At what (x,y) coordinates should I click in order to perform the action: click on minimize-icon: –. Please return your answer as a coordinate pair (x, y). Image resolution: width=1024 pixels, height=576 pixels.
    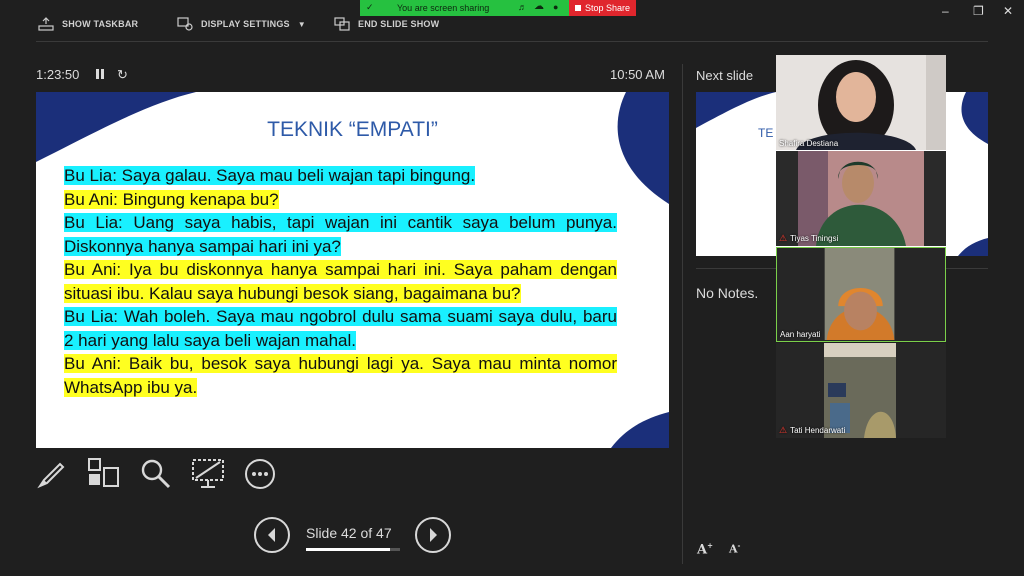
    Looking at the image, I should click on (945, 11).